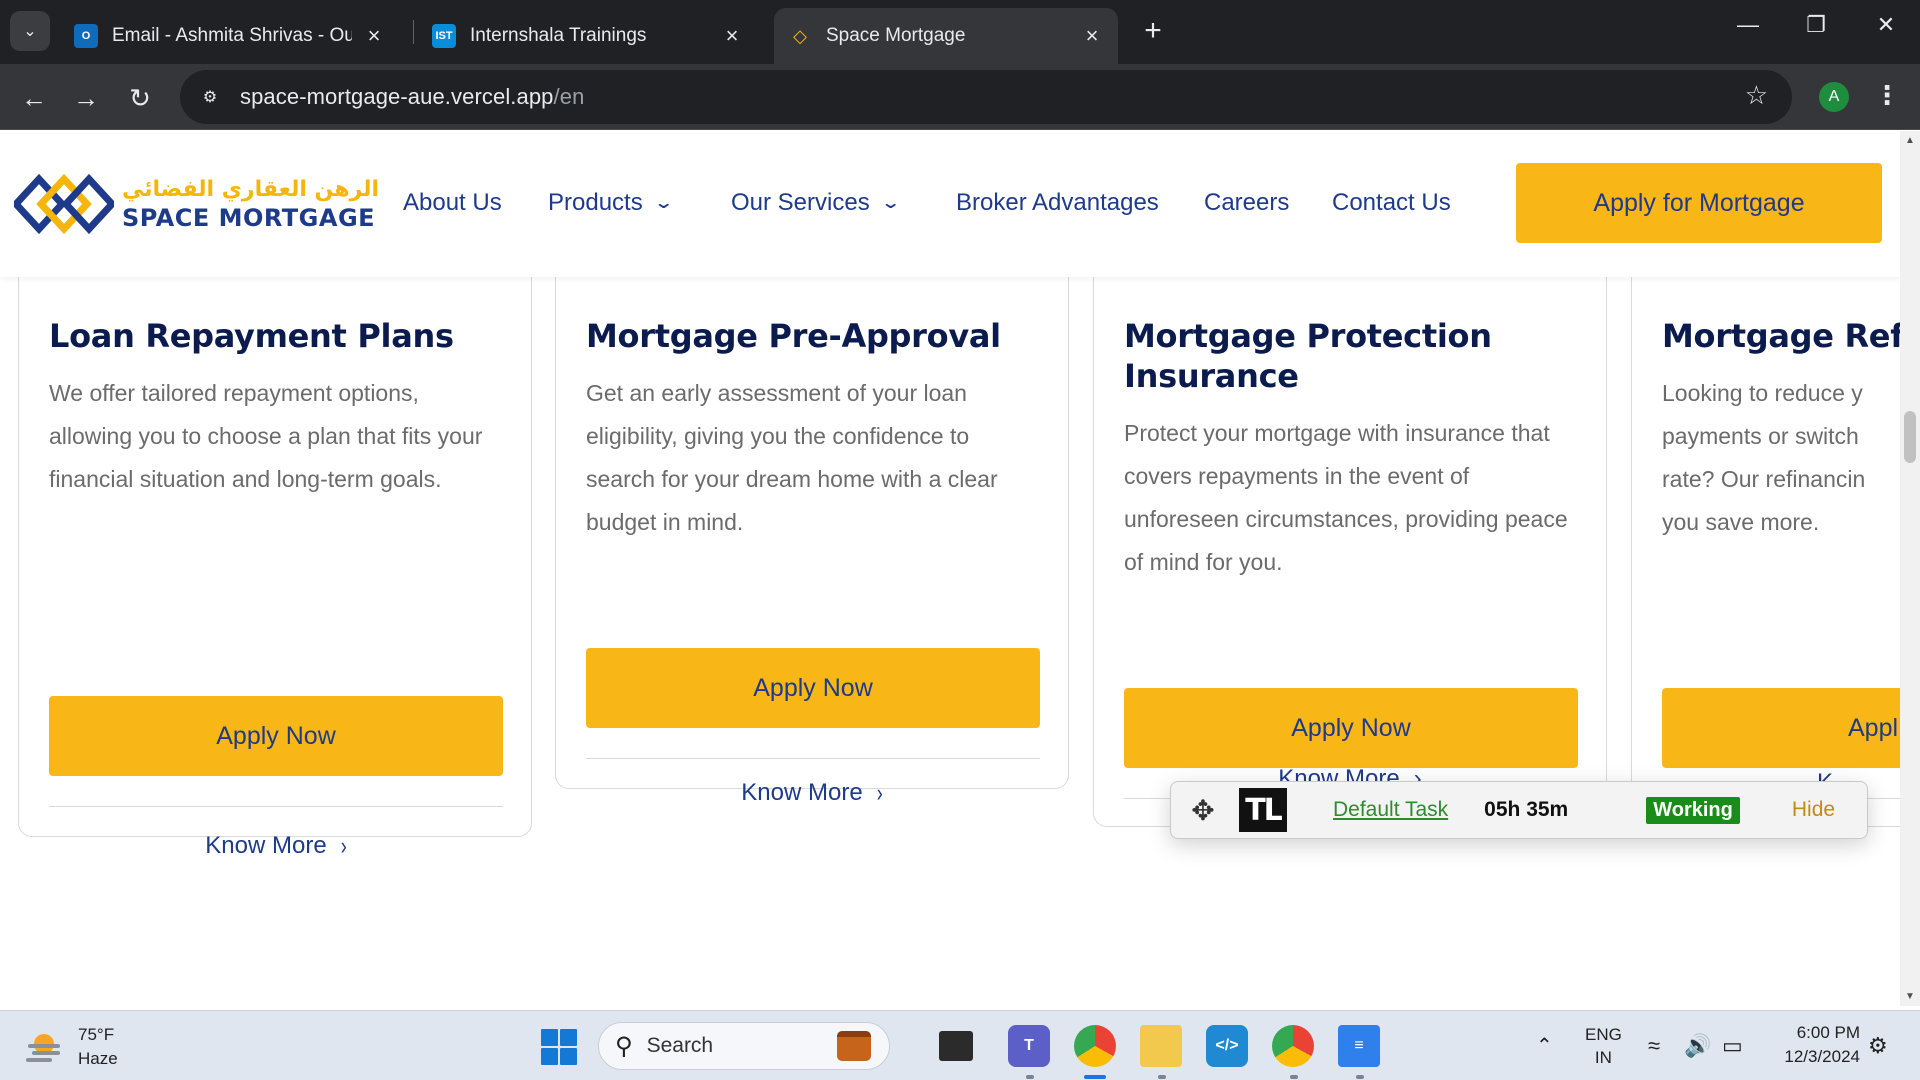 The width and height of the screenshot is (1920, 1080). Describe the element at coordinates (452, 203) in the screenshot. I see `nav-about-us: About Us` at that location.